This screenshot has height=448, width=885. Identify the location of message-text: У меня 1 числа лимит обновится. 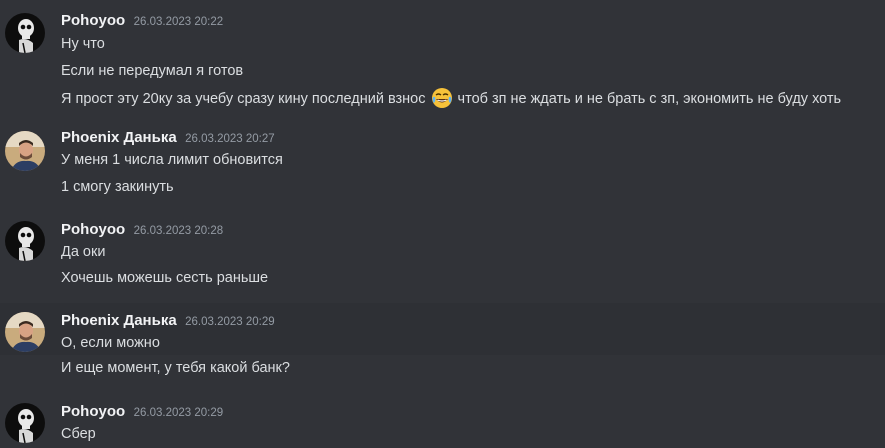
(172, 160).